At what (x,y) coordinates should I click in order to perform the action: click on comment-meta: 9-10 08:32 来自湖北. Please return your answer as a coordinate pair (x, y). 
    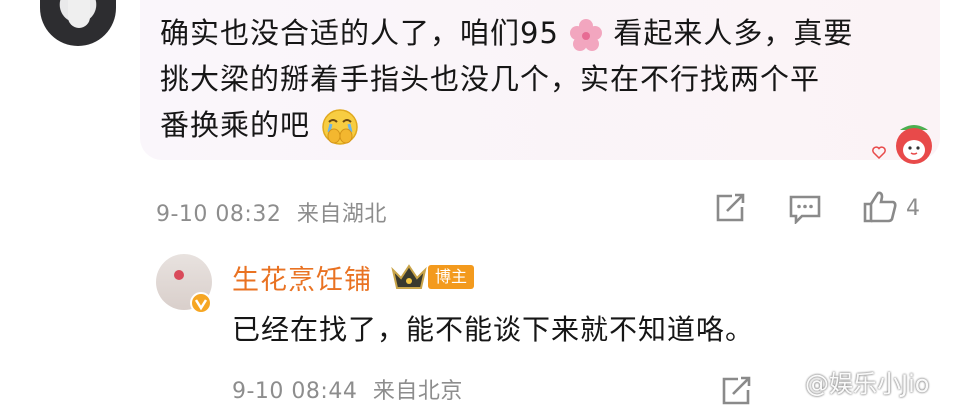
    Looking at the image, I should click on (271, 212).